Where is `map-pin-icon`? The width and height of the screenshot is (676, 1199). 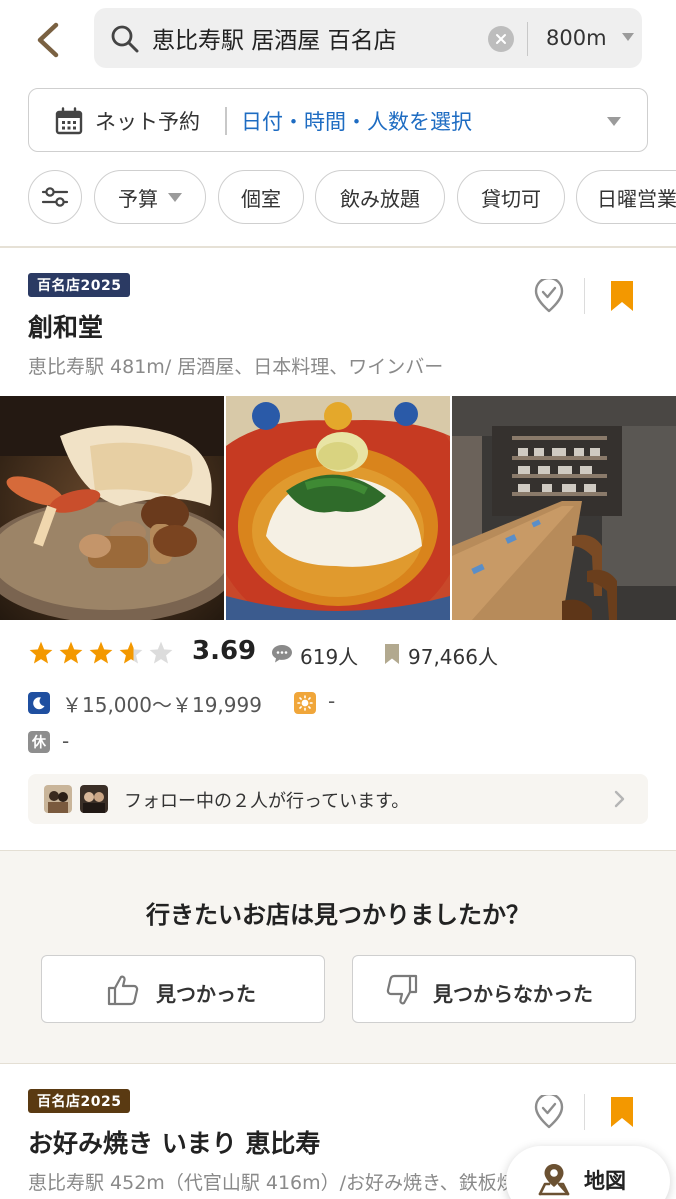 map-pin-icon is located at coordinates (554, 1180).